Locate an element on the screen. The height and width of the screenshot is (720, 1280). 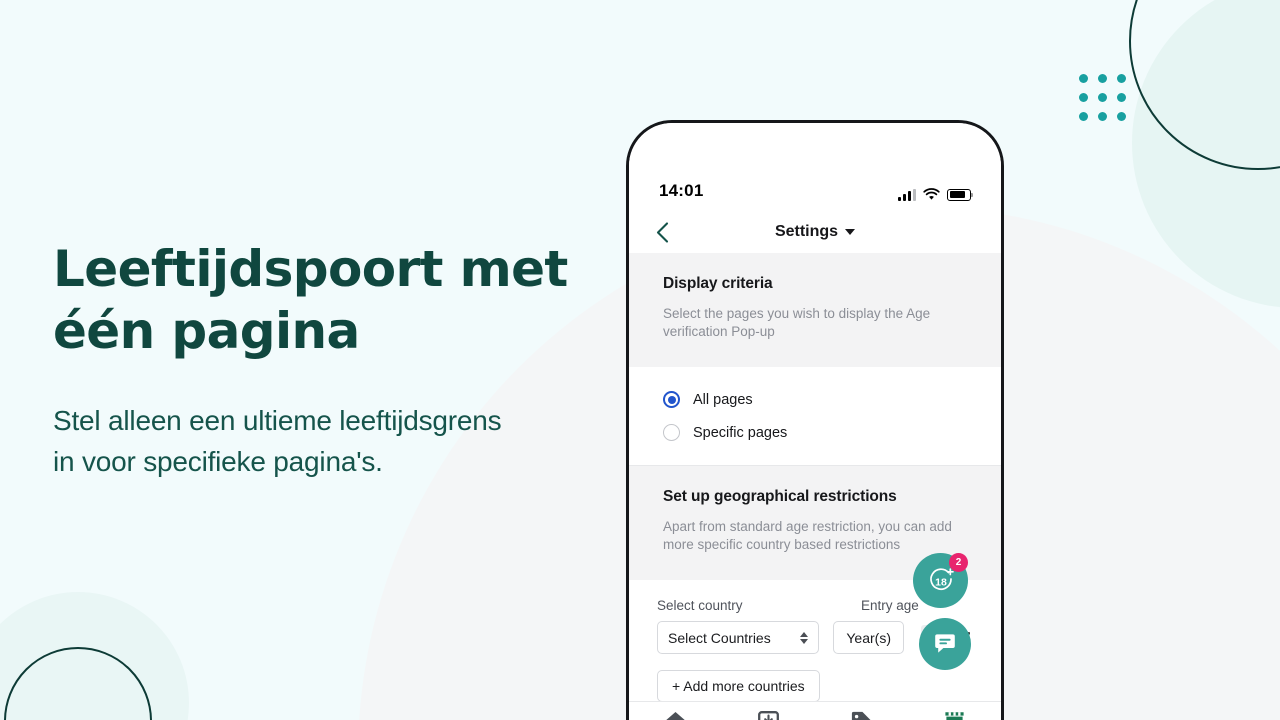
subtext-line-2: in voor specifieke pagina's. is located at coordinates (218, 461).